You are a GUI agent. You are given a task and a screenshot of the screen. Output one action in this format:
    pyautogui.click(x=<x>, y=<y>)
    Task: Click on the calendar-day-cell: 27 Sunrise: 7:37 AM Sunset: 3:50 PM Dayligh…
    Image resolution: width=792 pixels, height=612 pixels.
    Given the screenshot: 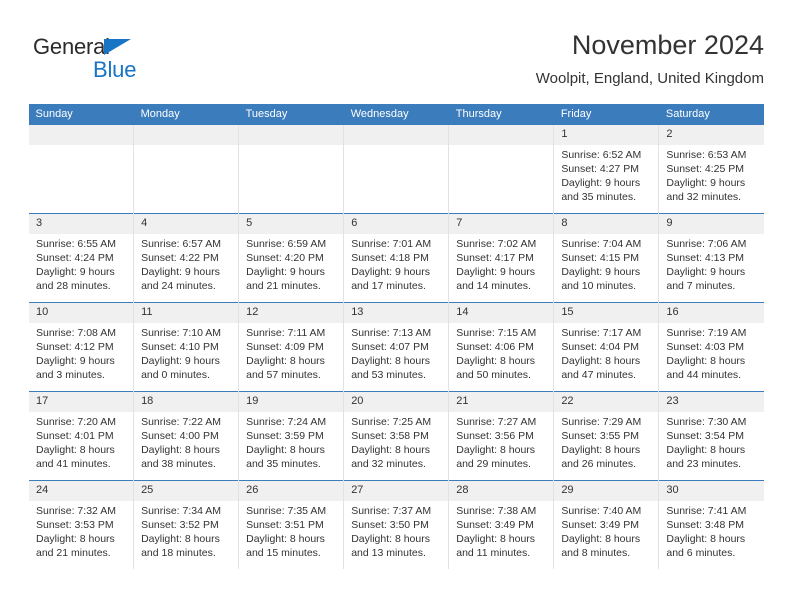 What is the action you would take?
    pyautogui.click(x=396, y=524)
    